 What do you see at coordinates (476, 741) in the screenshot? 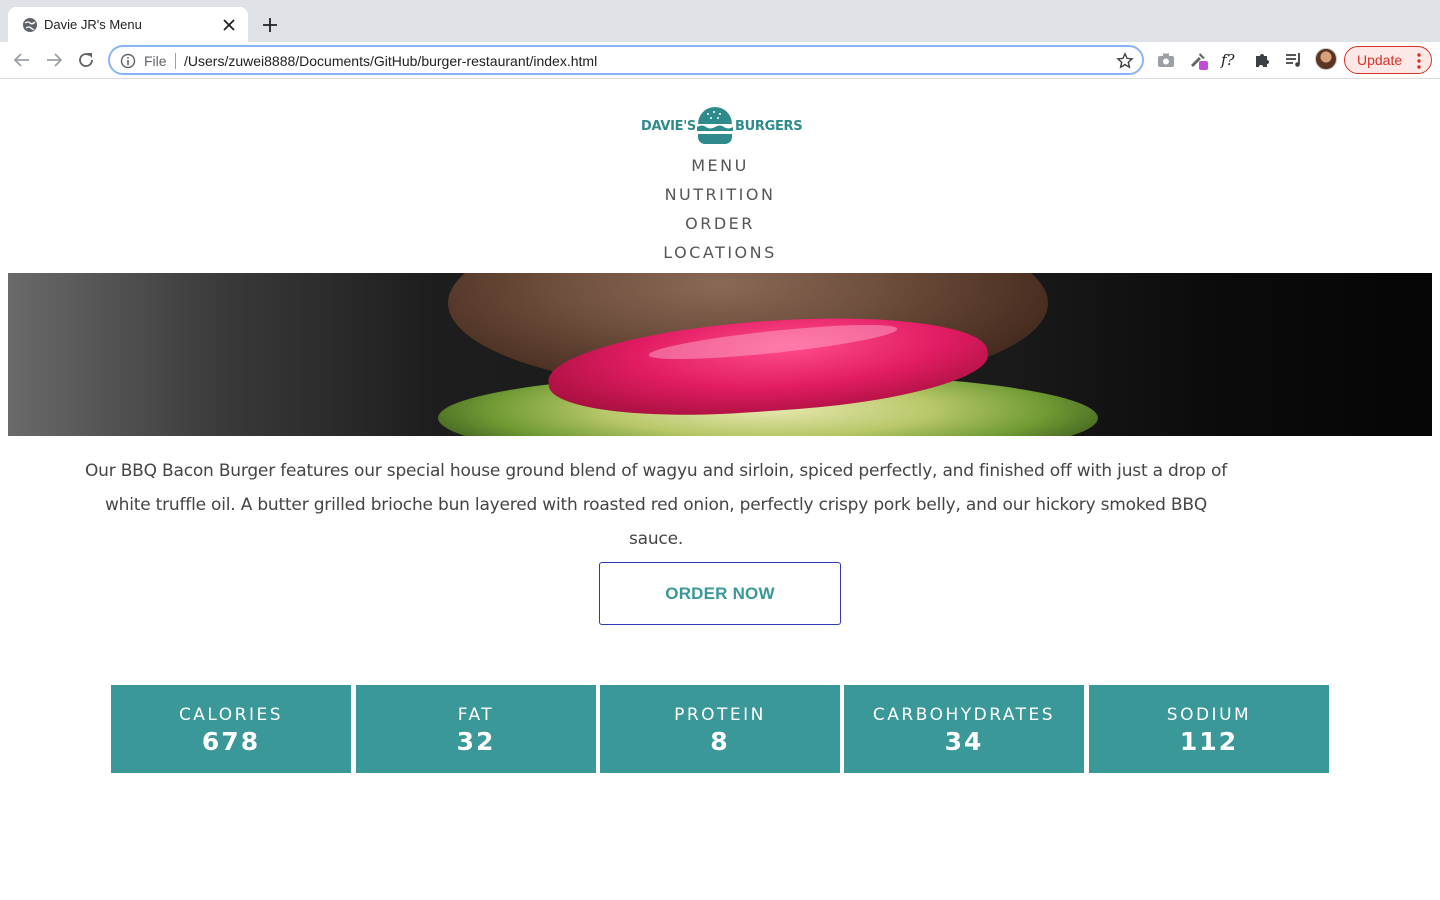
I see `nutrition-value: 32` at bounding box center [476, 741].